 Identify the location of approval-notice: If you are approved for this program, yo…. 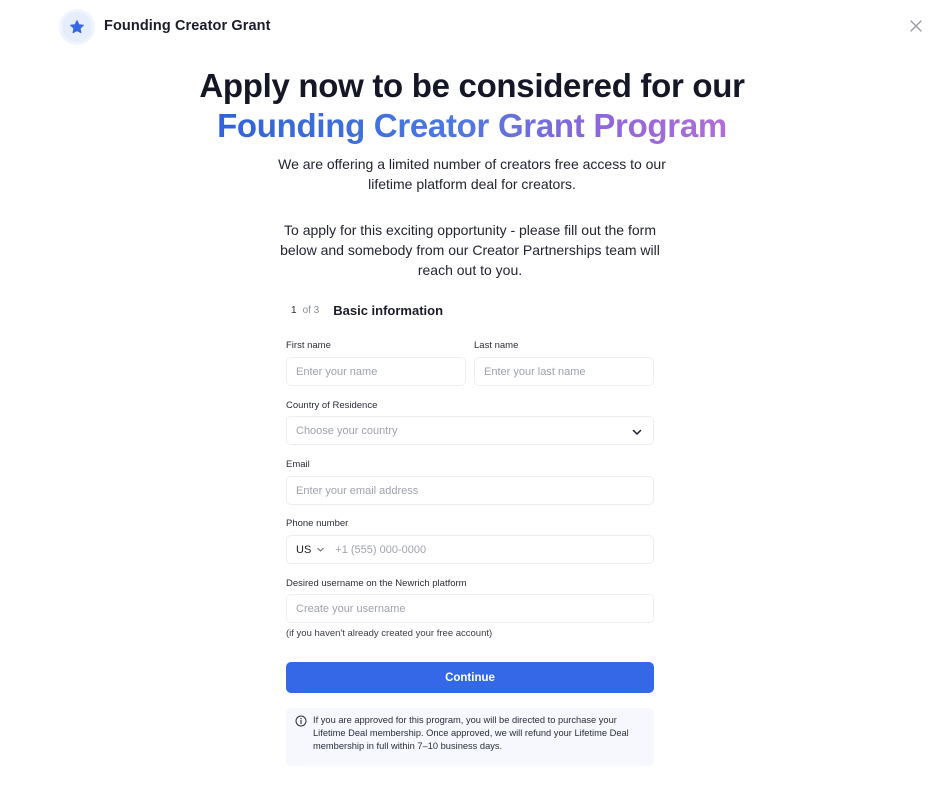
(470, 737).